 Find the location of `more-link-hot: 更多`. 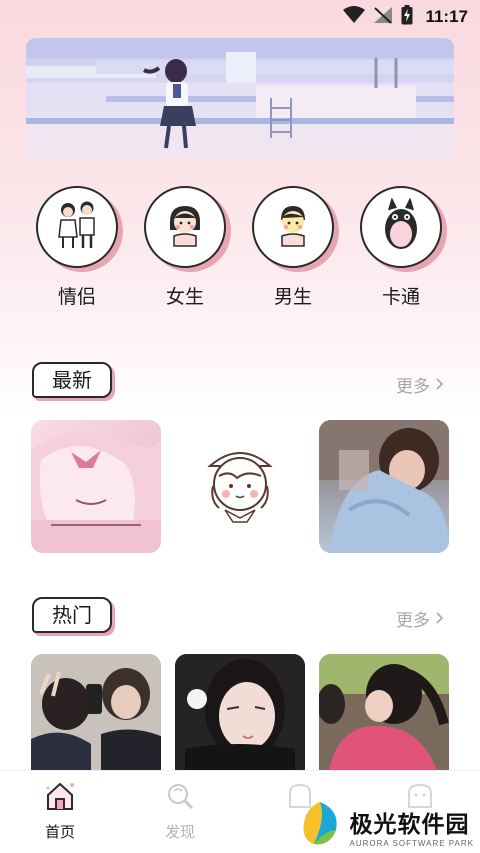

more-link-hot: 更多 is located at coordinates (420, 618).